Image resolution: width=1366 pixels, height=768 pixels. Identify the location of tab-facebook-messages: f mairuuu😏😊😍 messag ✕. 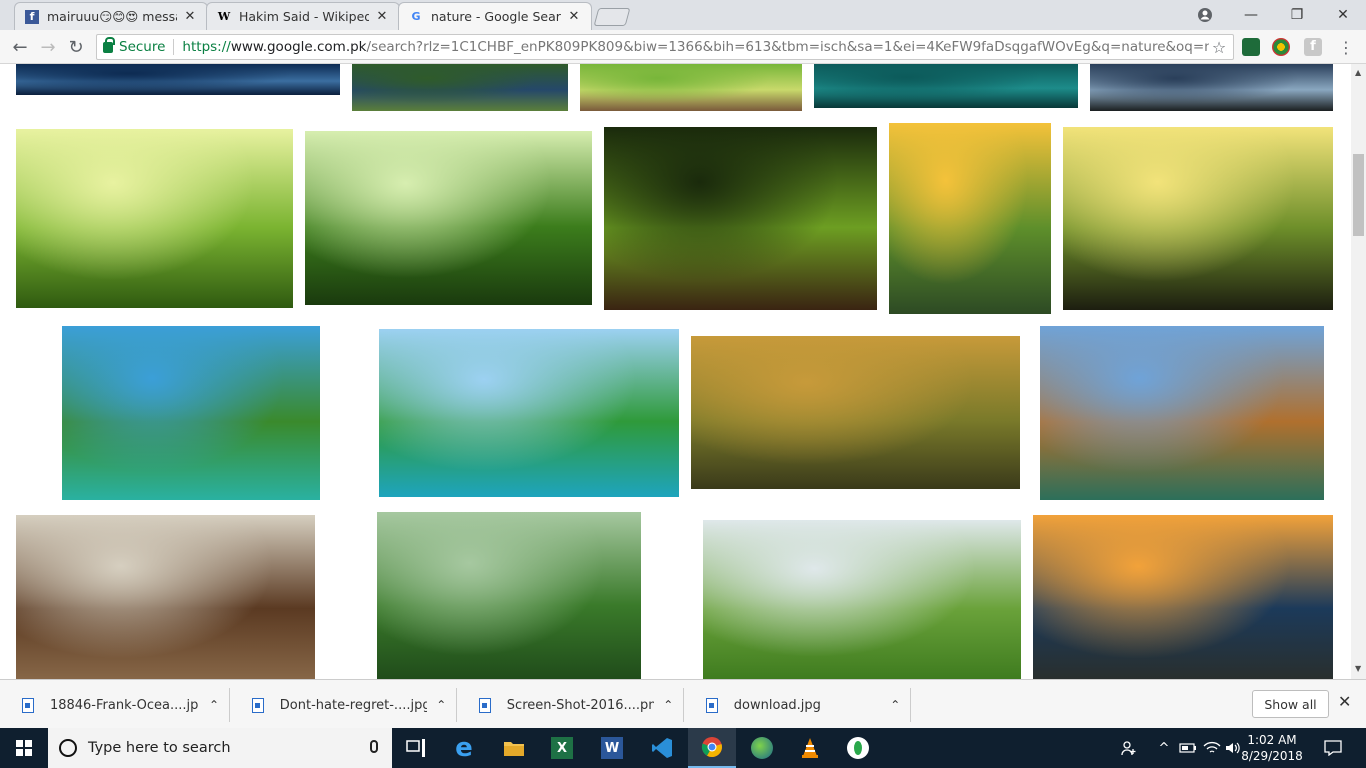
(111, 16).